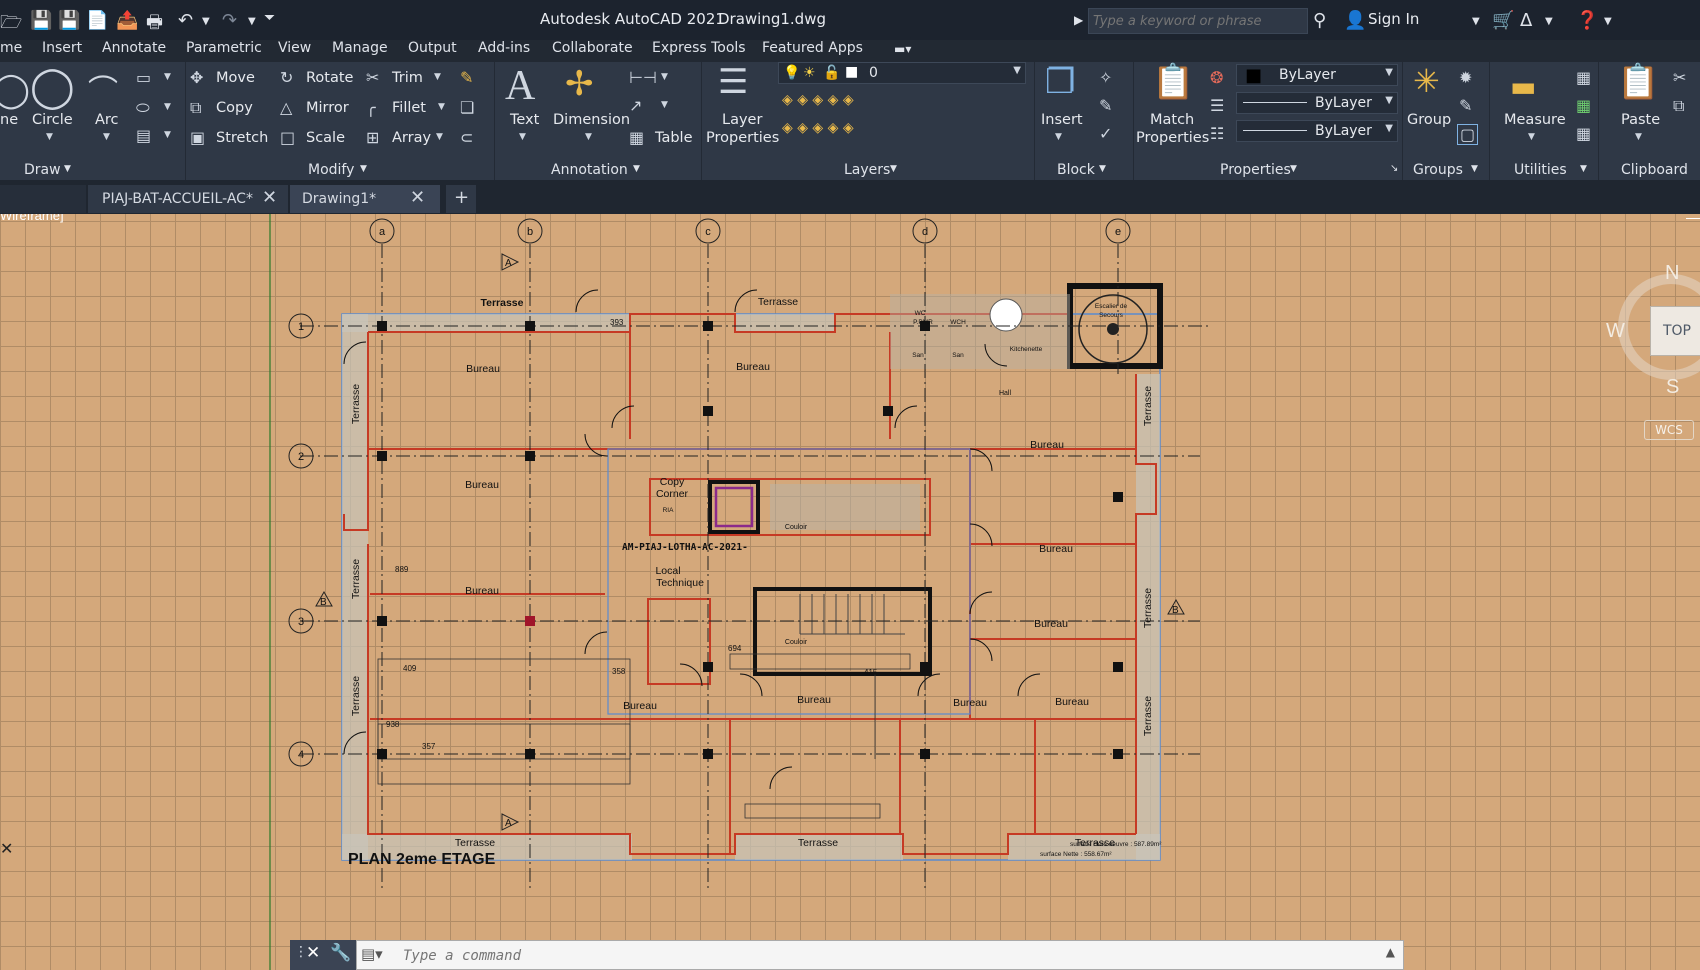  What do you see at coordinates (43, 199) in the screenshot?
I see `start-tab` at bounding box center [43, 199].